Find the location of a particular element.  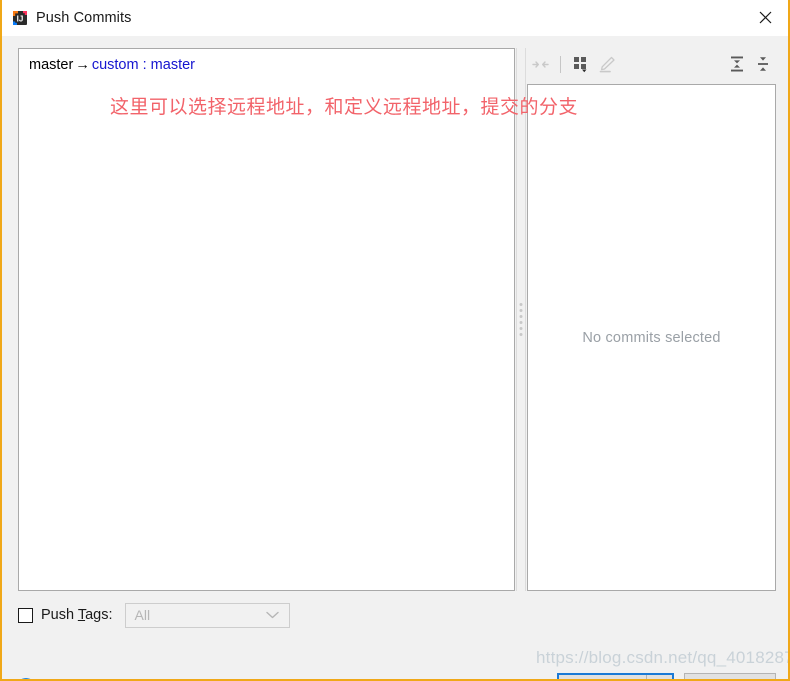

window-title: Push Commits is located at coordinates (84, 18).